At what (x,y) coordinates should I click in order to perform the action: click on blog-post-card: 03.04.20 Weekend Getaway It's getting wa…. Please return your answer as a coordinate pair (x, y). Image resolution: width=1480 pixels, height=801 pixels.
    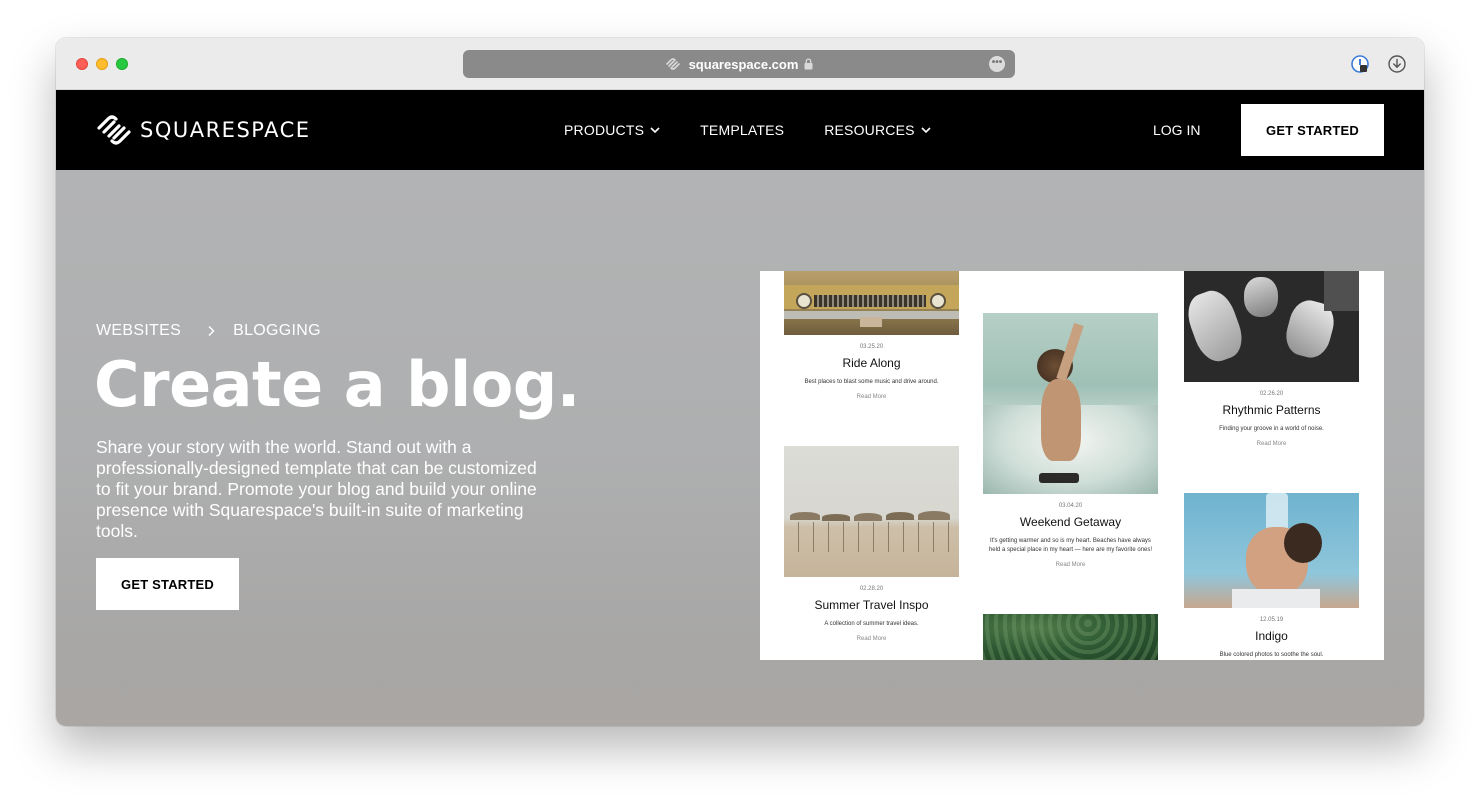
    Looking at the image, I should click on (1070, 440).